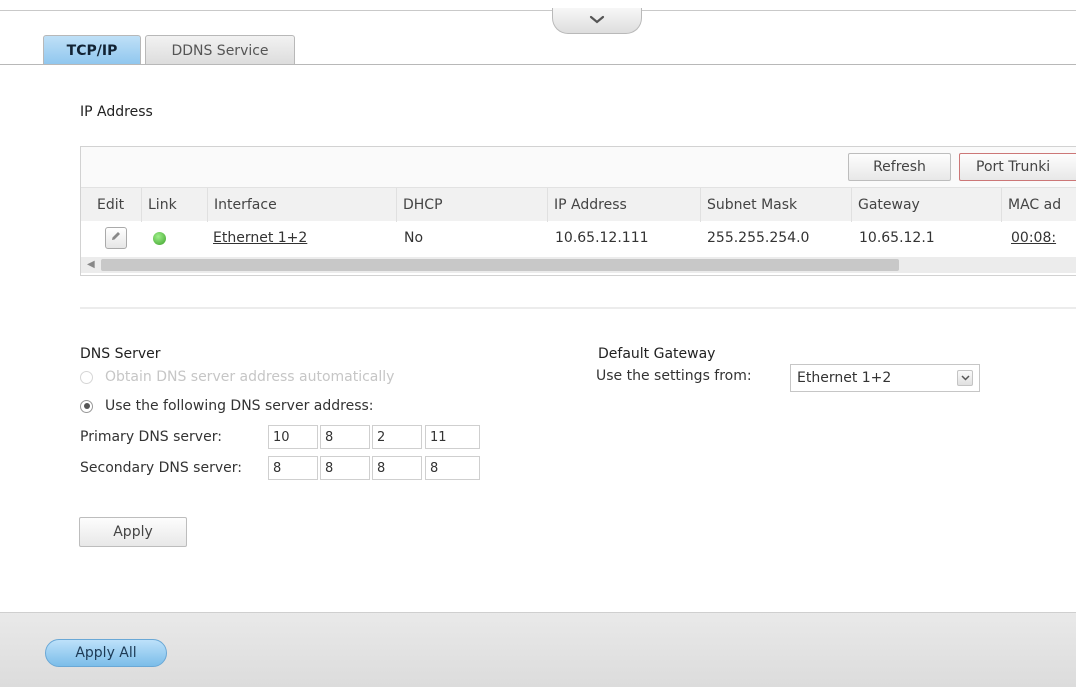  What do you see at coordinates (897, 238) in the screenshot?
I see `gateway-value: 10.65.12.1` at bounding box center [897, 238].